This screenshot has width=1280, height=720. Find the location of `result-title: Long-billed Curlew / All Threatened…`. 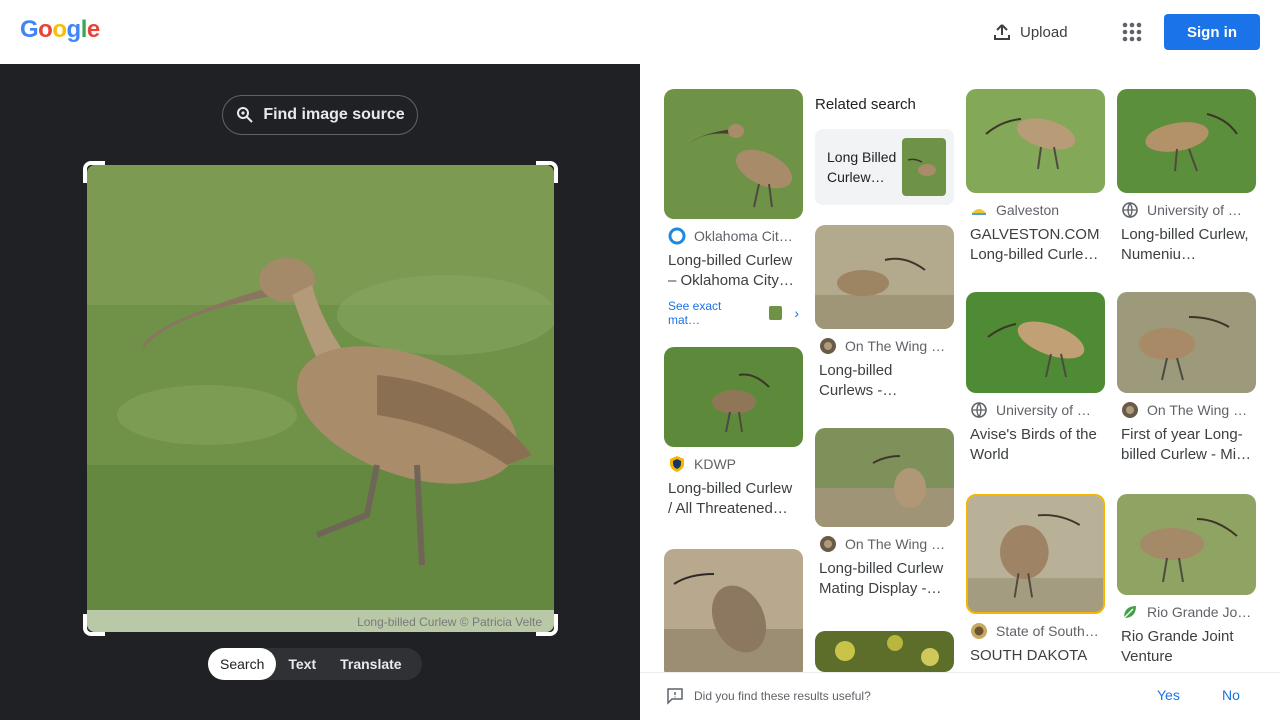

result-title: Long-billed Curlew / All Threatened… is located at coordinates (730, 498).